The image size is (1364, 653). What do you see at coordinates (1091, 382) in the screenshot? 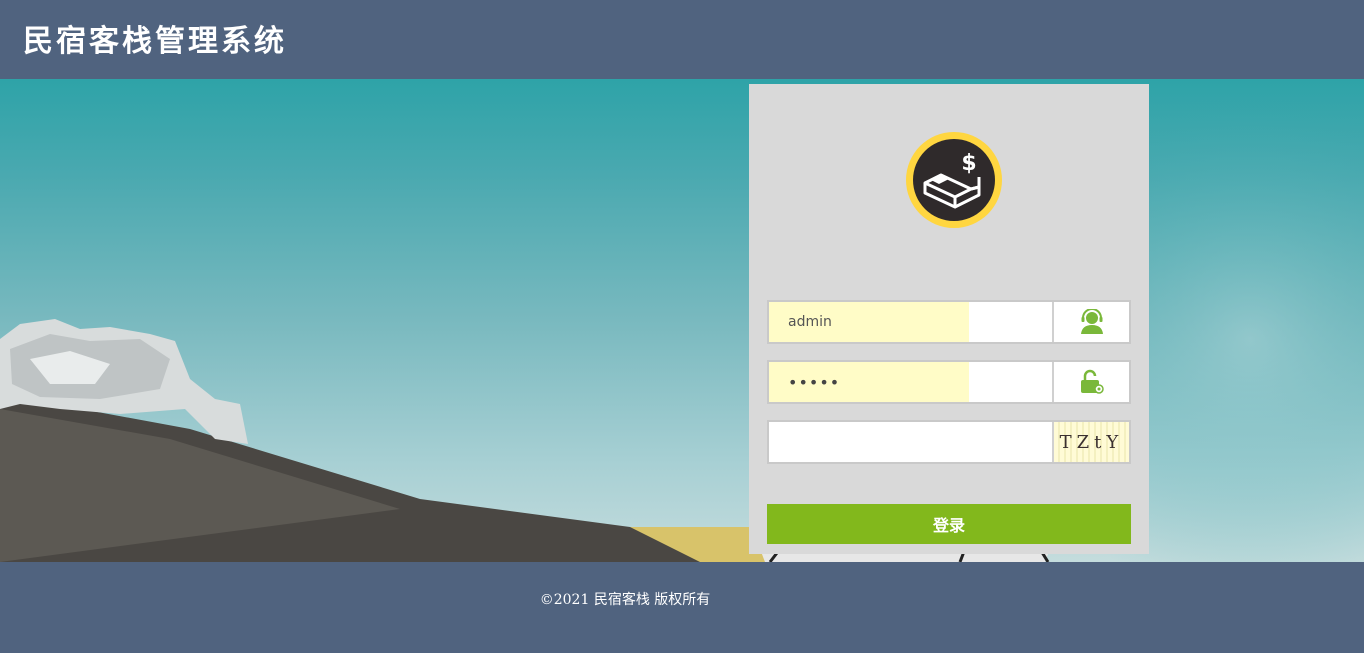
I see `unlock-icon` at bounding box center [1091, 382].